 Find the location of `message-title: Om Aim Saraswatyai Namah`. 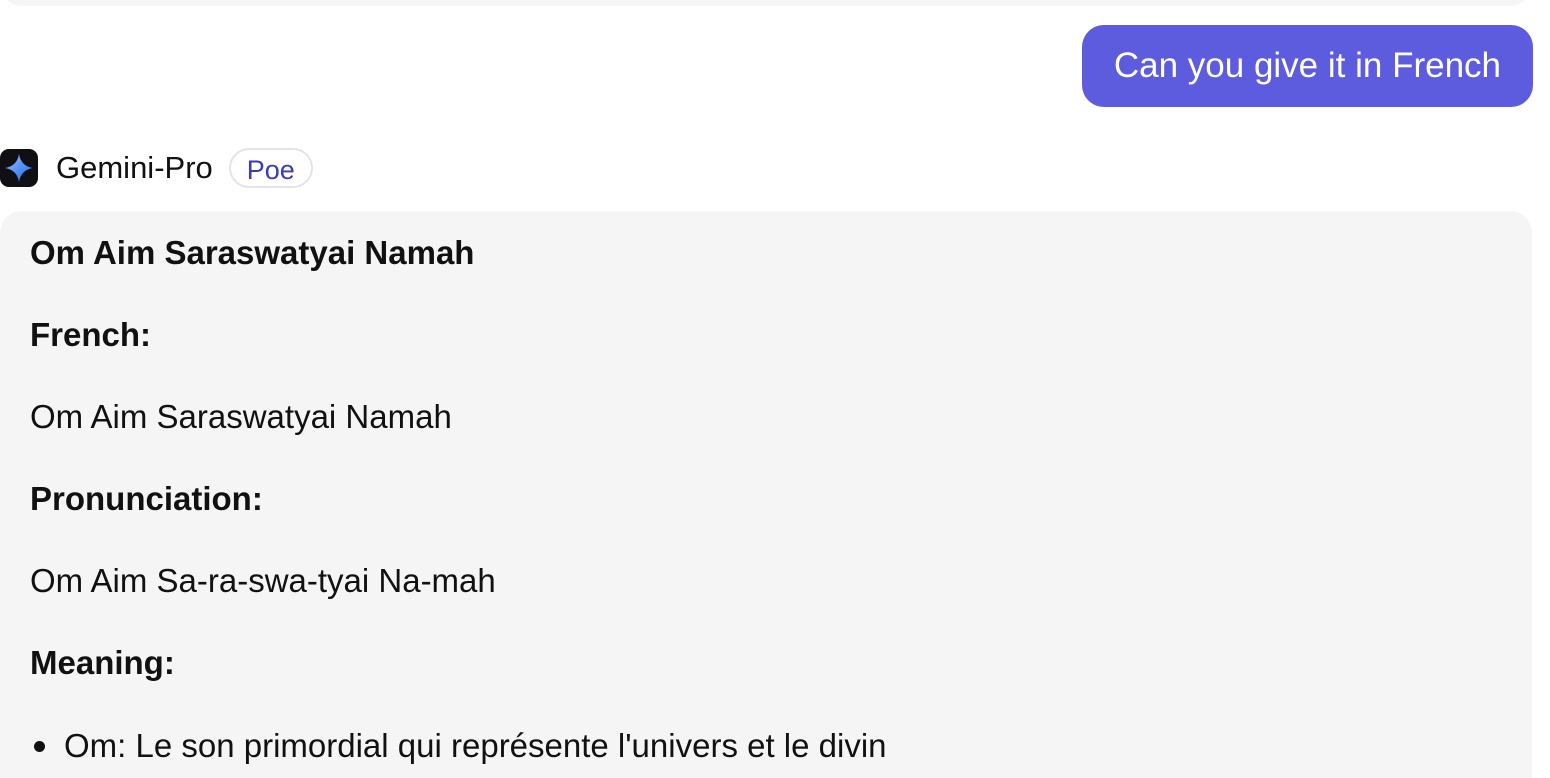

message-title: Om Aim Saraswatyai Namah is located at coordinates (252, 252).